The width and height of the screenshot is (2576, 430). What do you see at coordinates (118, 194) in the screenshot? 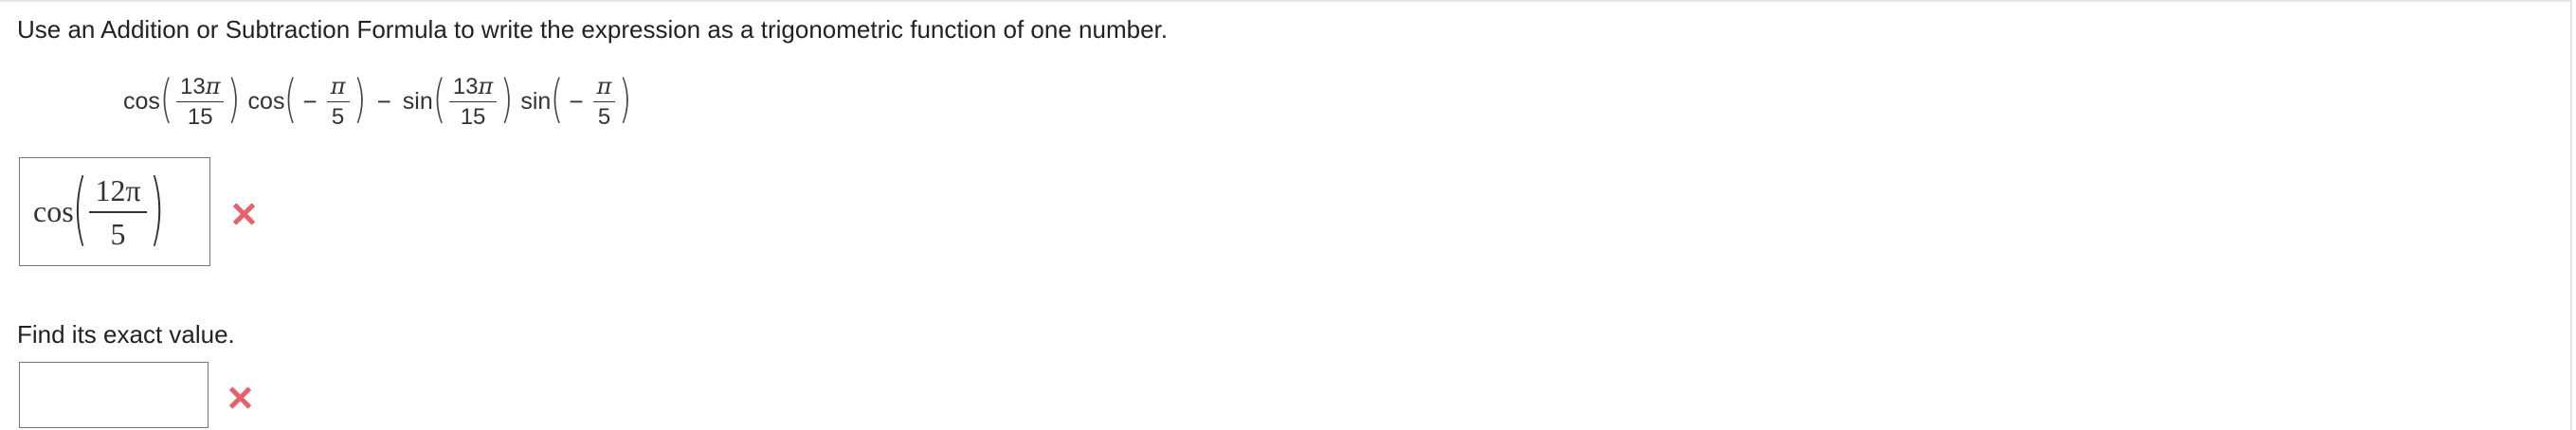
I see `answer-numerator: 12π` at bounding box center [118, 194].